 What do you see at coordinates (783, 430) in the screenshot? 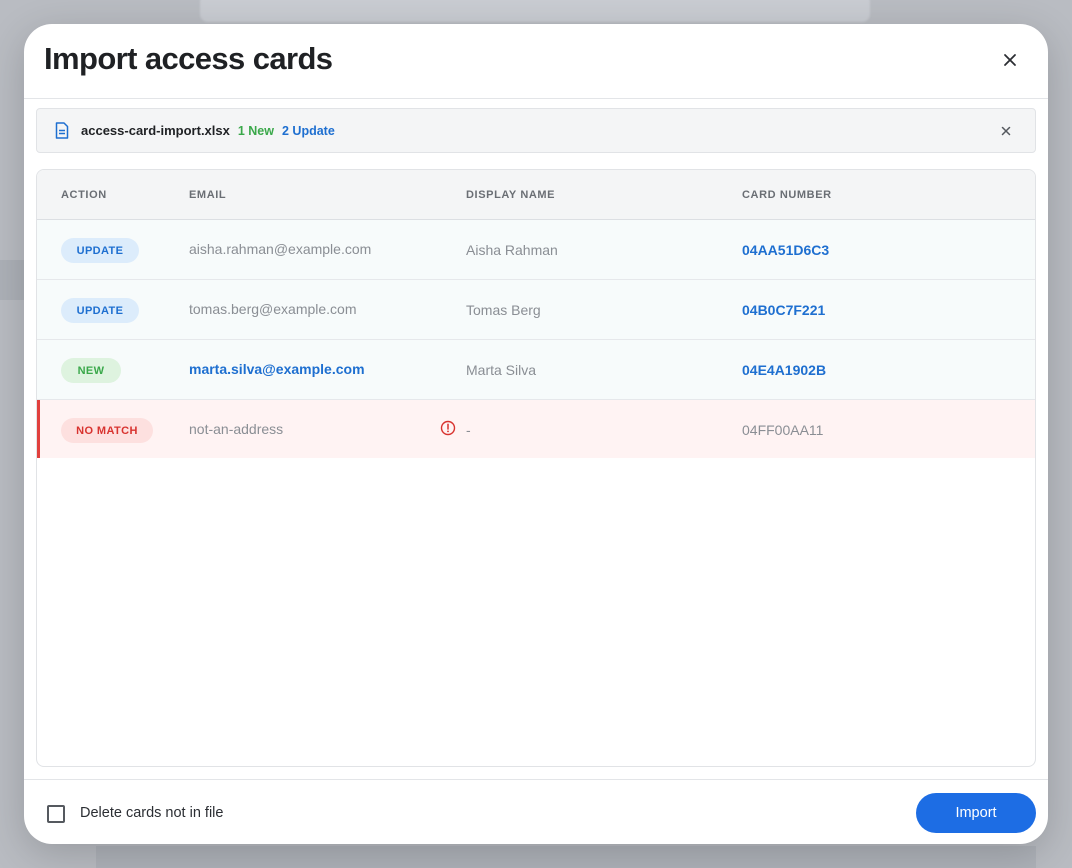
I see `card-number-cell: 04FF00AA11` at bounding box center [783, 430].